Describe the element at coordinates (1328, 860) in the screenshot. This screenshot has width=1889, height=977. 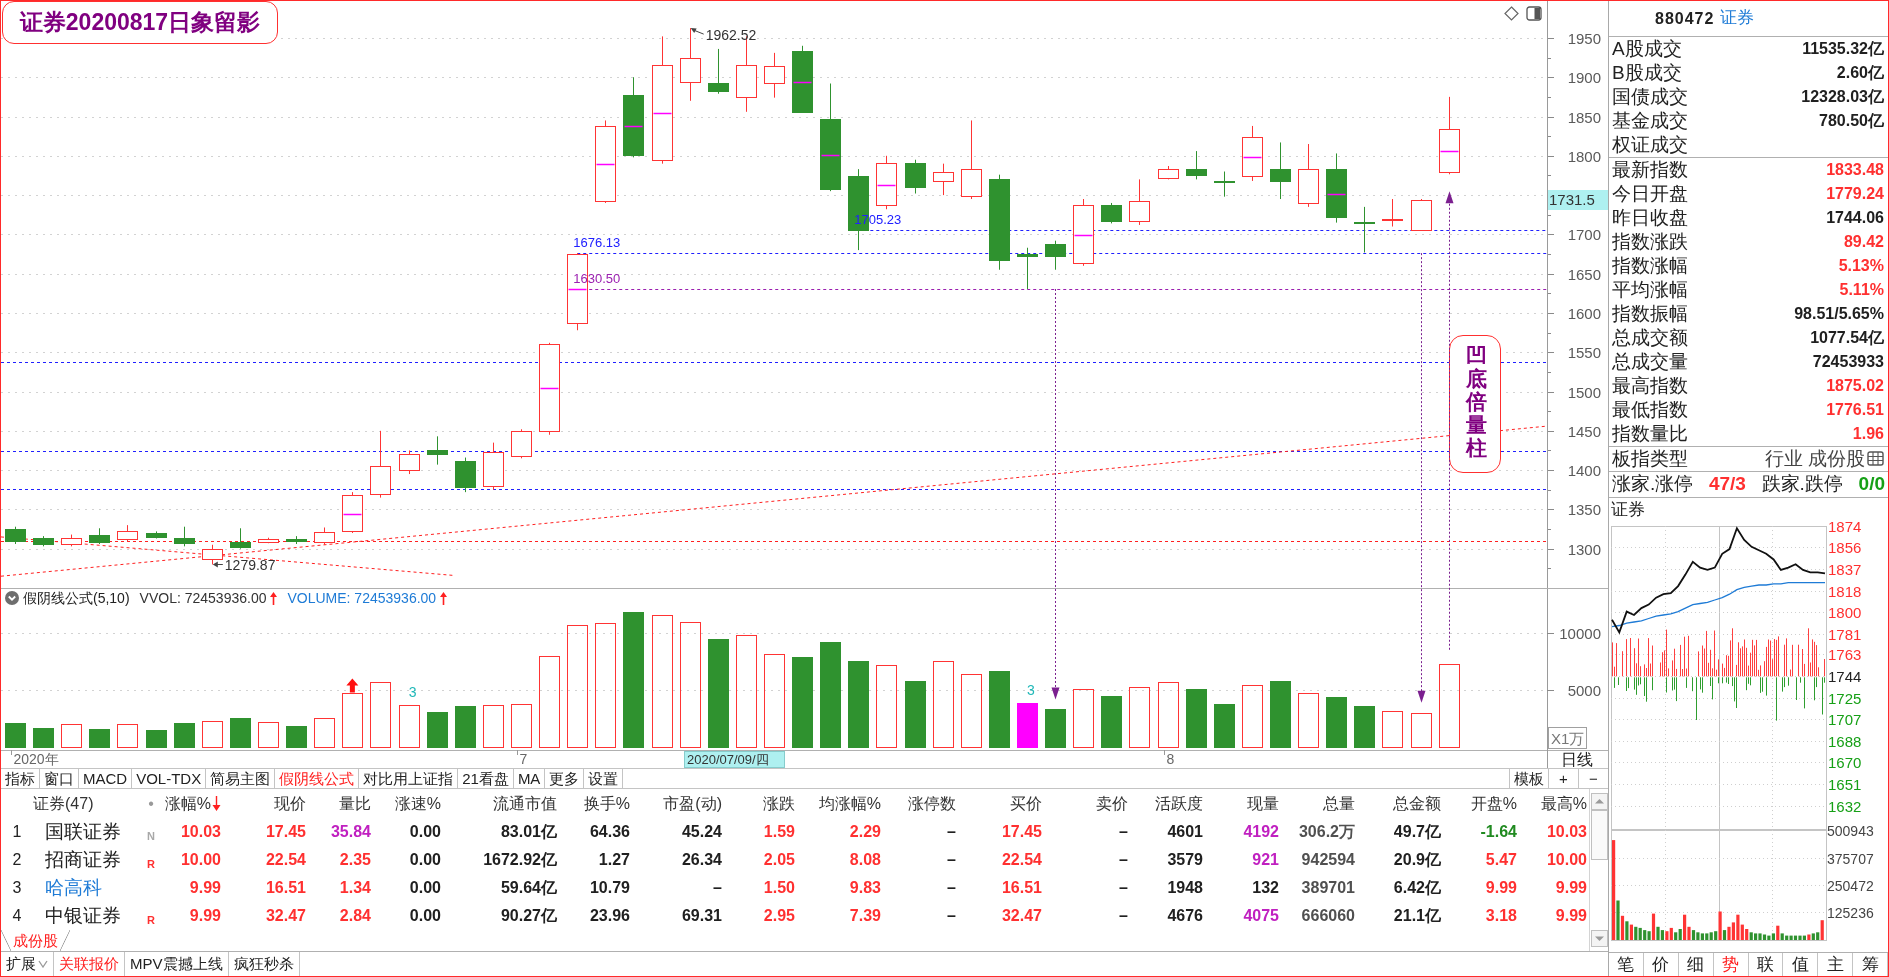
I see `table-cell-text: 942594` at that location.